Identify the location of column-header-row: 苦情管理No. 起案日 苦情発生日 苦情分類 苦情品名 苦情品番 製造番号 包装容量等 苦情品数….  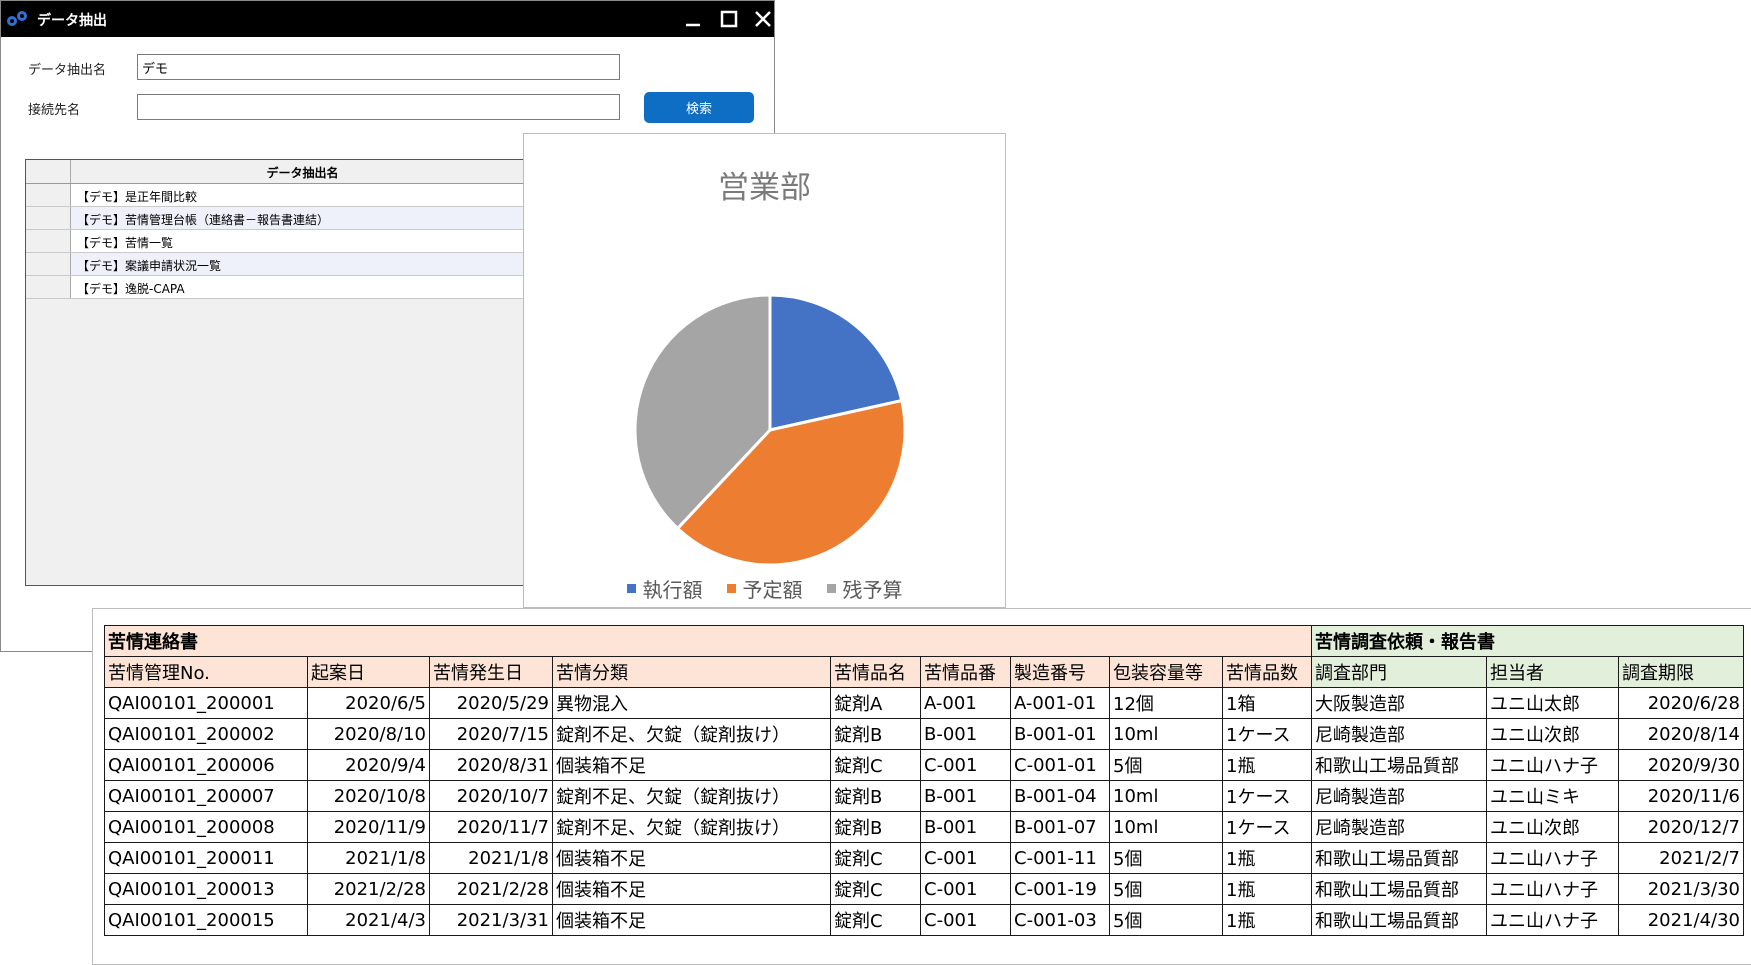
(924, 672).